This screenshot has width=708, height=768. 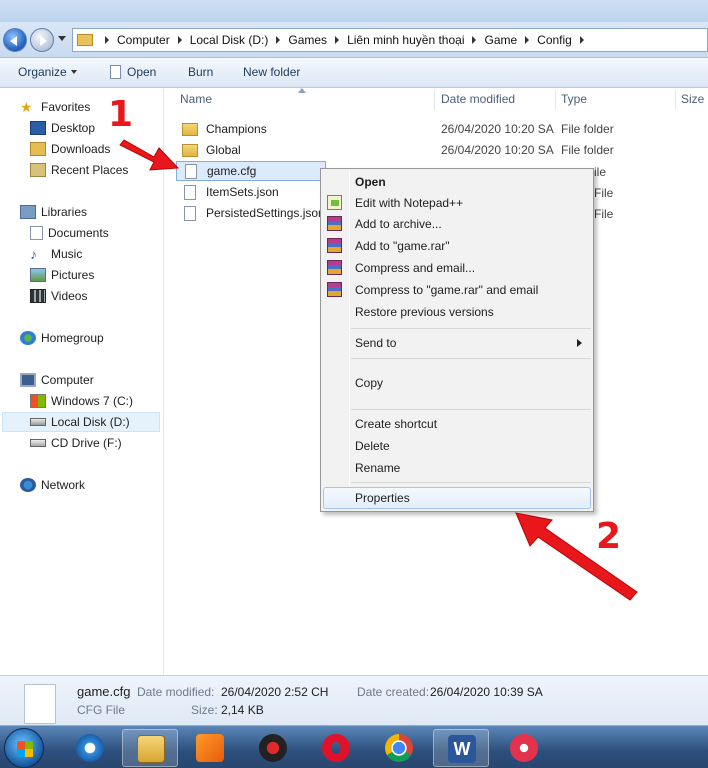 I want to click on taskbar-opera, so click(x=336, y=748).